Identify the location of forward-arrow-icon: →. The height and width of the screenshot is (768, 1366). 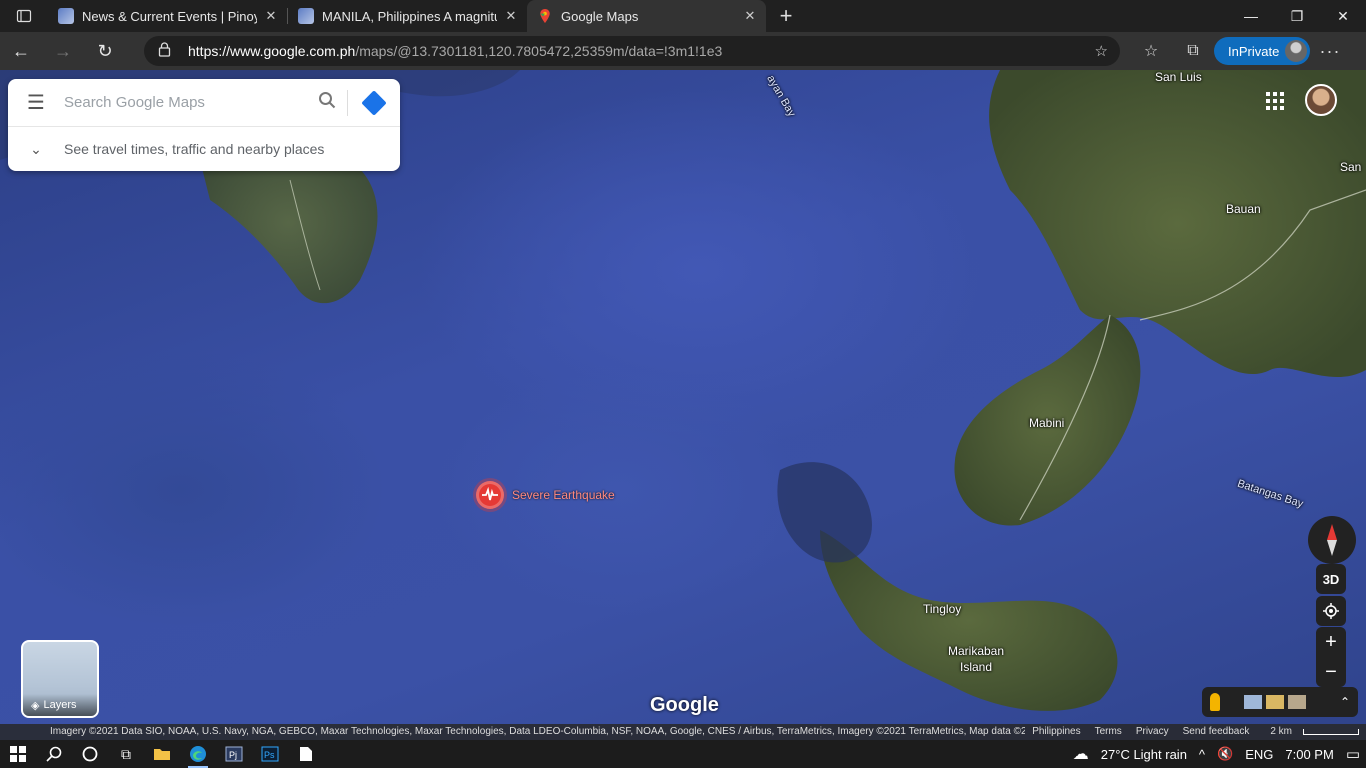
(63, 50).